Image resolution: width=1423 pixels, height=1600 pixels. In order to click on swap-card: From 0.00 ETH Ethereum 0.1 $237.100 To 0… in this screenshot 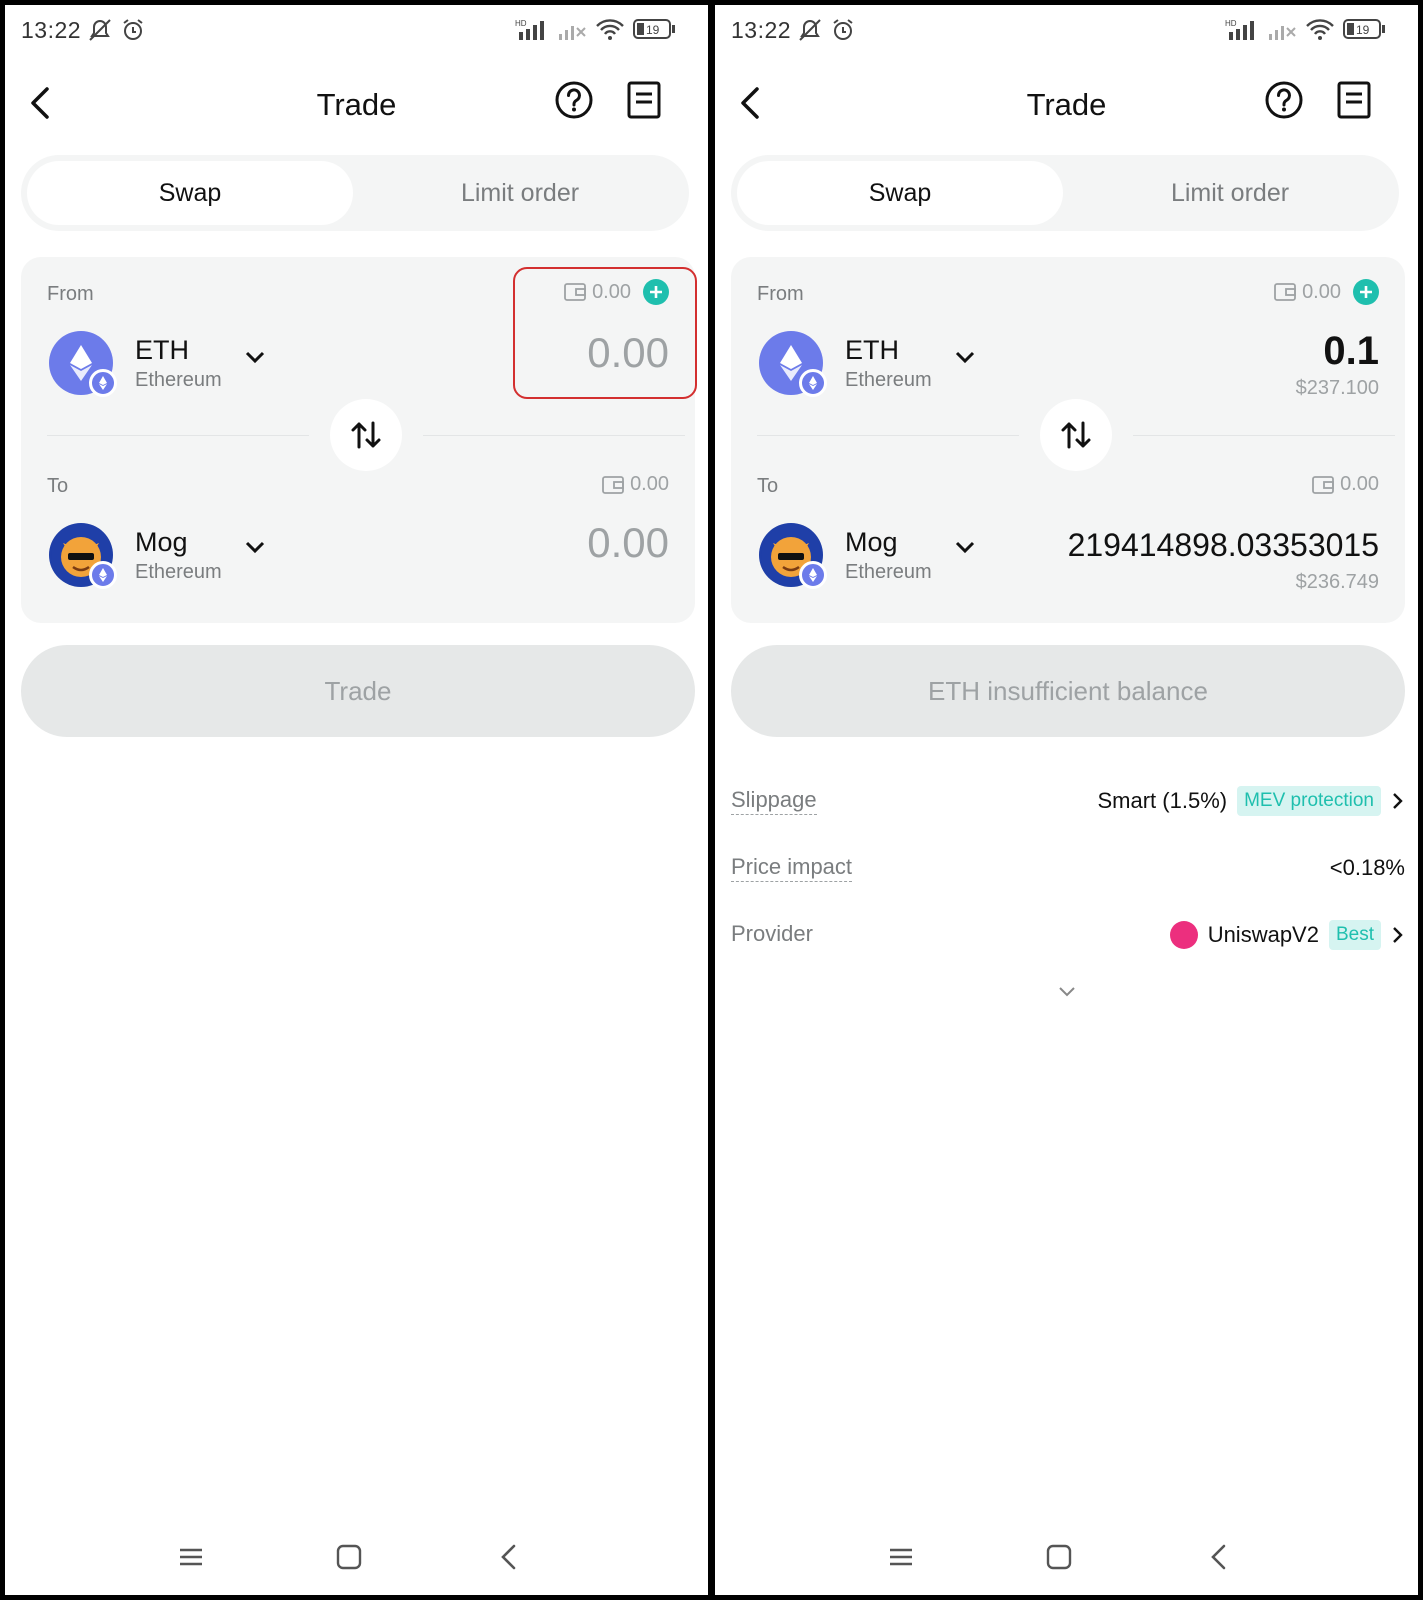, I will do `click(1068, 440)`.